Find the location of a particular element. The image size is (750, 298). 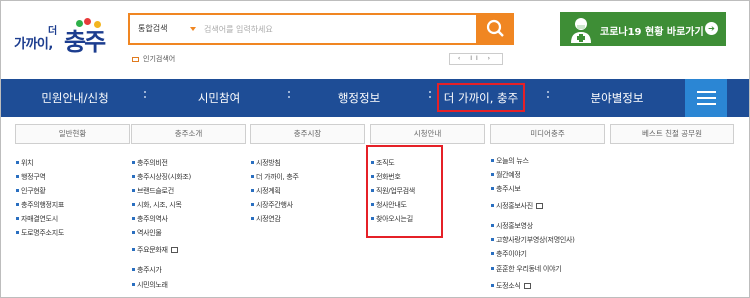

list-item: 주요문화재 is located at coordinates (155, 250).